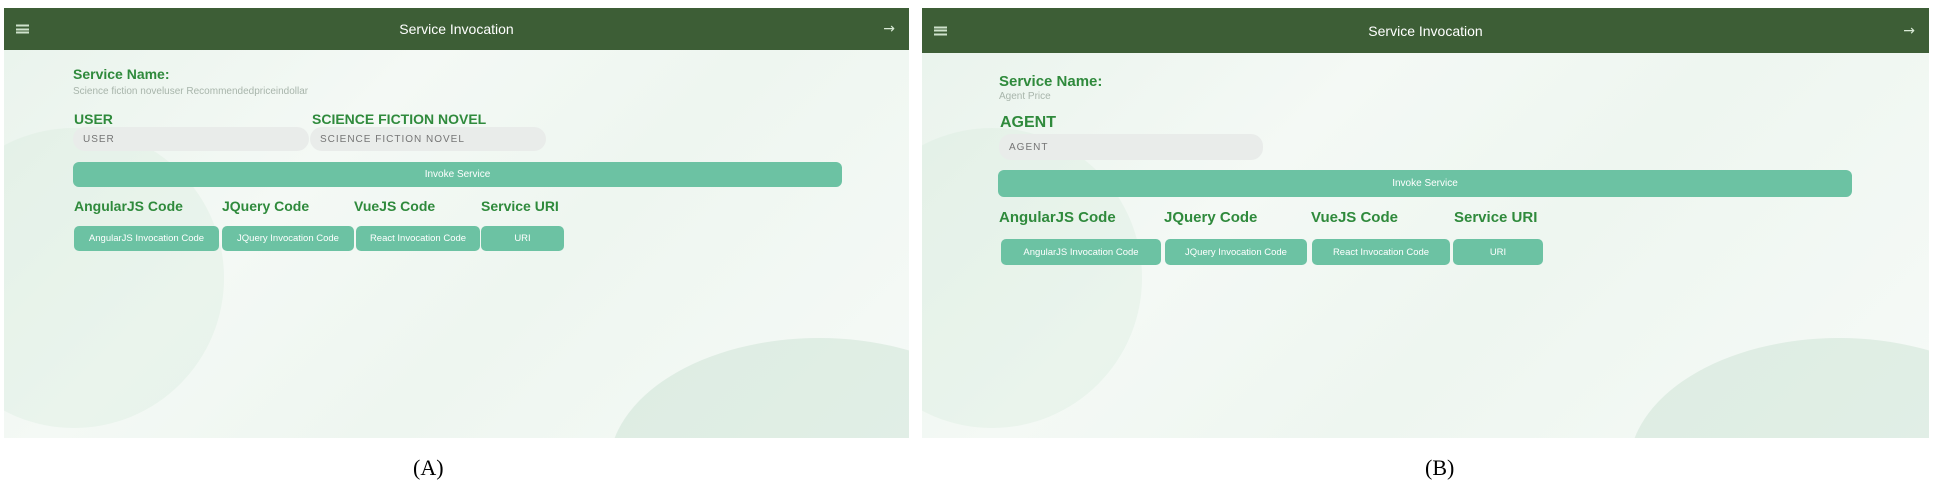 This screenshot has height=501, width=1935. What do you see at coordinates (1025, 96) in the screenshot?
I see `service-name-value: Agent Price` at bounding box center [1025, 96].